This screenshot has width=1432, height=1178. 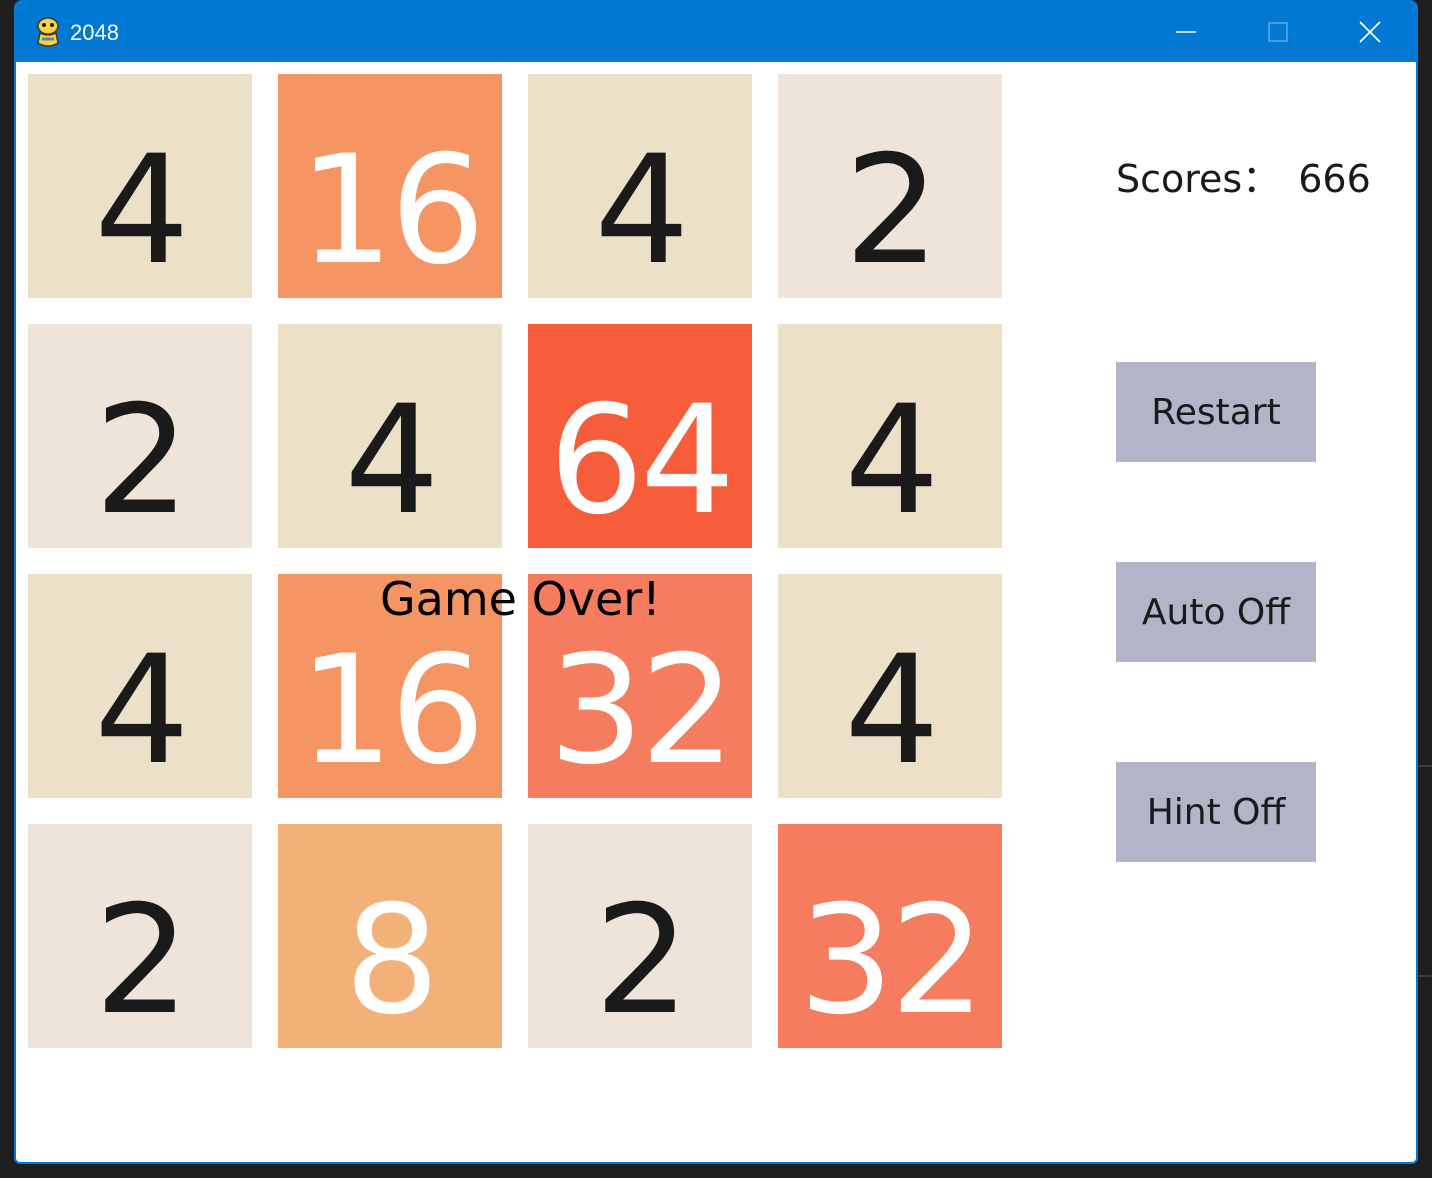 What do you see at coordinates (48, 32) in the screenshot?
I see `python-snake-icon` at bounding box center [48, 32].